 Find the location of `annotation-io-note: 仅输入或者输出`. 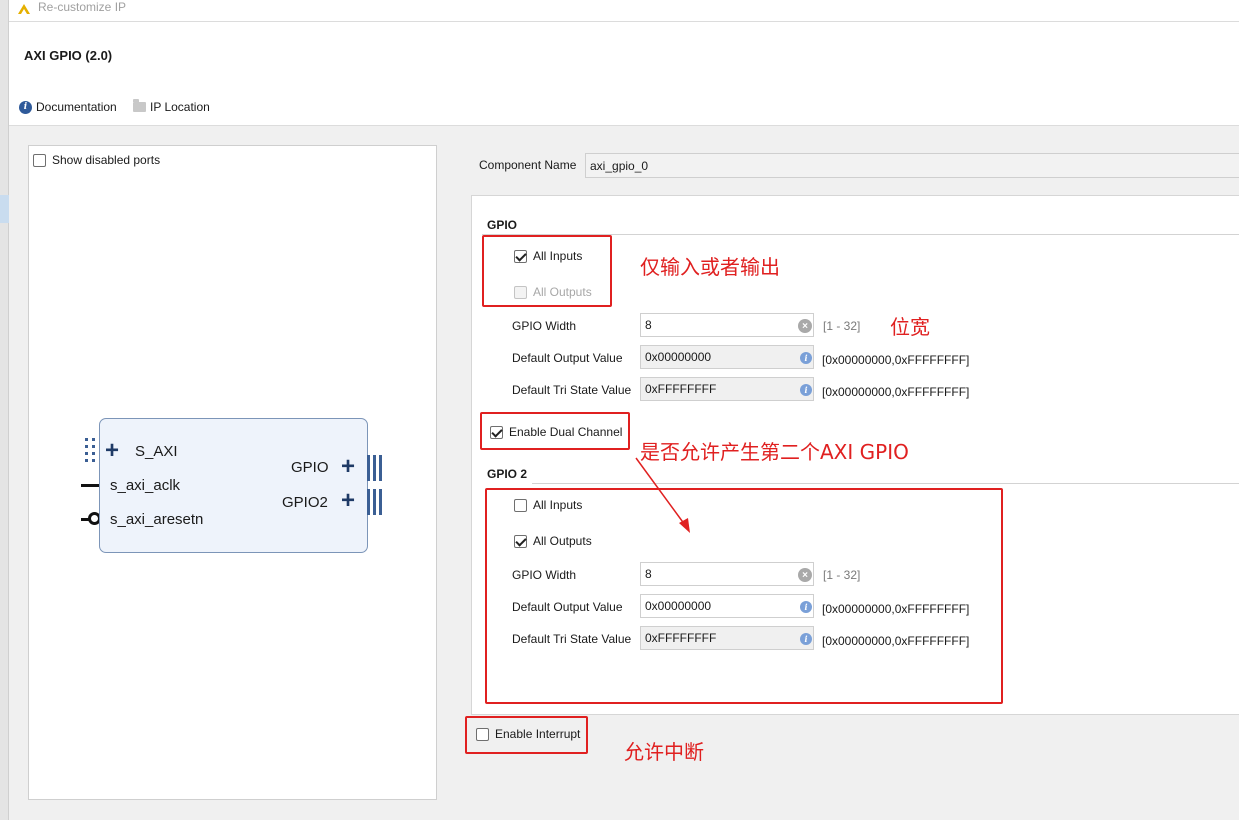

annotation-io-note: 仅输入或者输出 is located at coordinates (710, 267).